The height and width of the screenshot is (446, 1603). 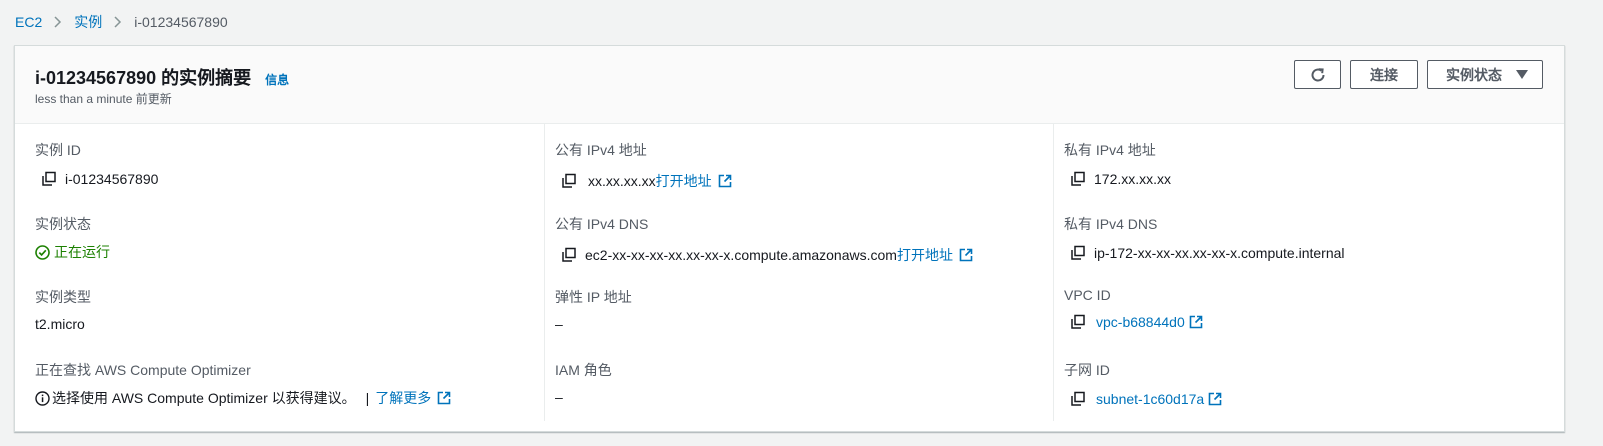 I want to click on compute-optimizer-text: 选择使用 AWS Compute Optimizer 以获得建议。, so click(x=204, y=398).